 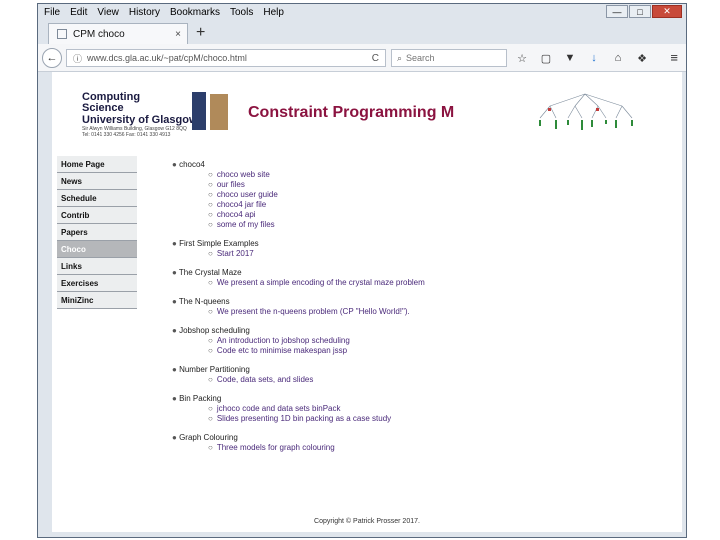 I want to click on tab-cpm-choco: CPM choco ×, so click(x=118, y=33).